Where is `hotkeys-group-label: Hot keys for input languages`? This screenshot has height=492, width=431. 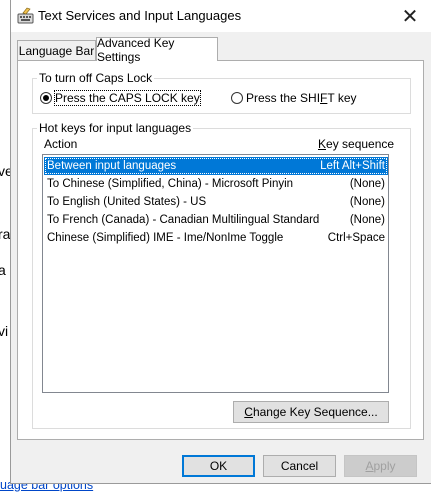 hotkeys-group-label: Hot keys for input languages is located at coordinates (115, 128).